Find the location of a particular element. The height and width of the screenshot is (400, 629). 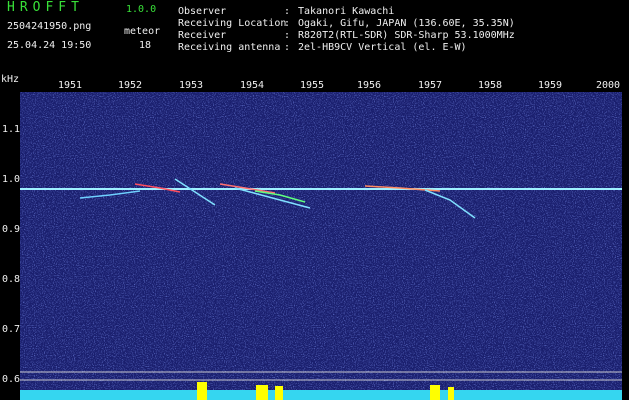

file-name: 2504241950.png is located at coordinates (49, 26).